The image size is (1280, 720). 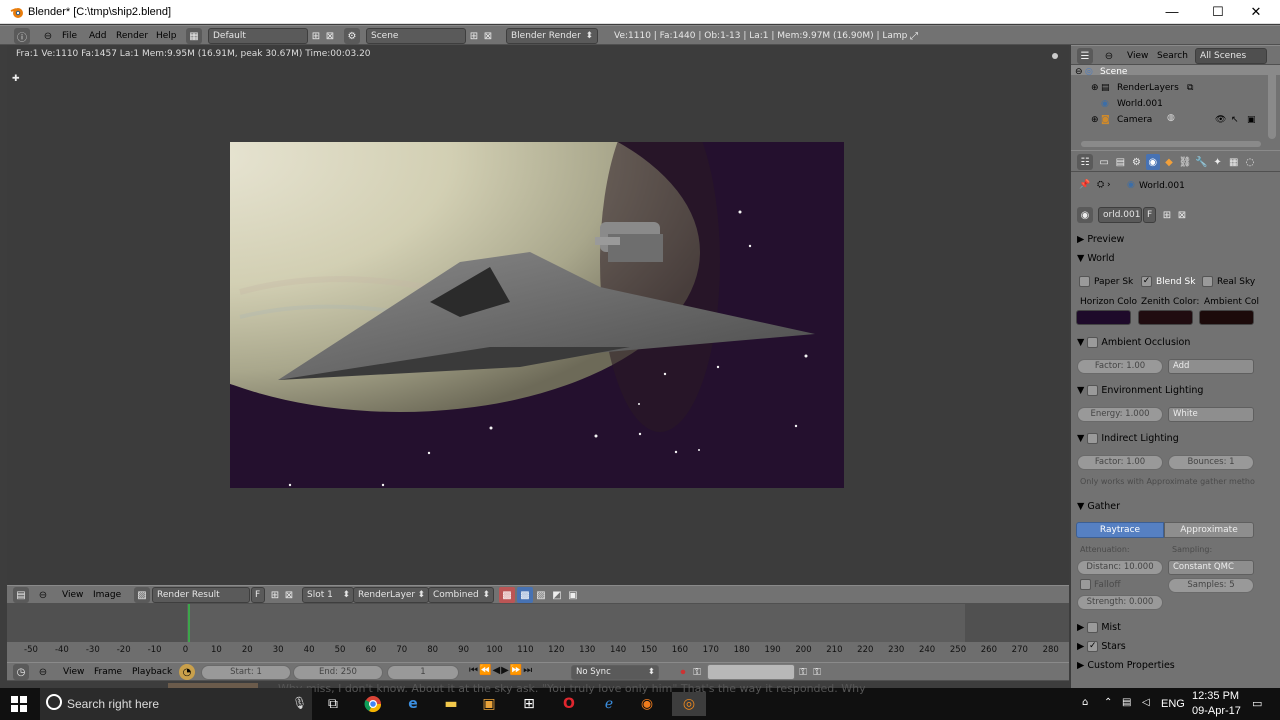 I want to click on windows-start-icon, so click(x=19, y=704).